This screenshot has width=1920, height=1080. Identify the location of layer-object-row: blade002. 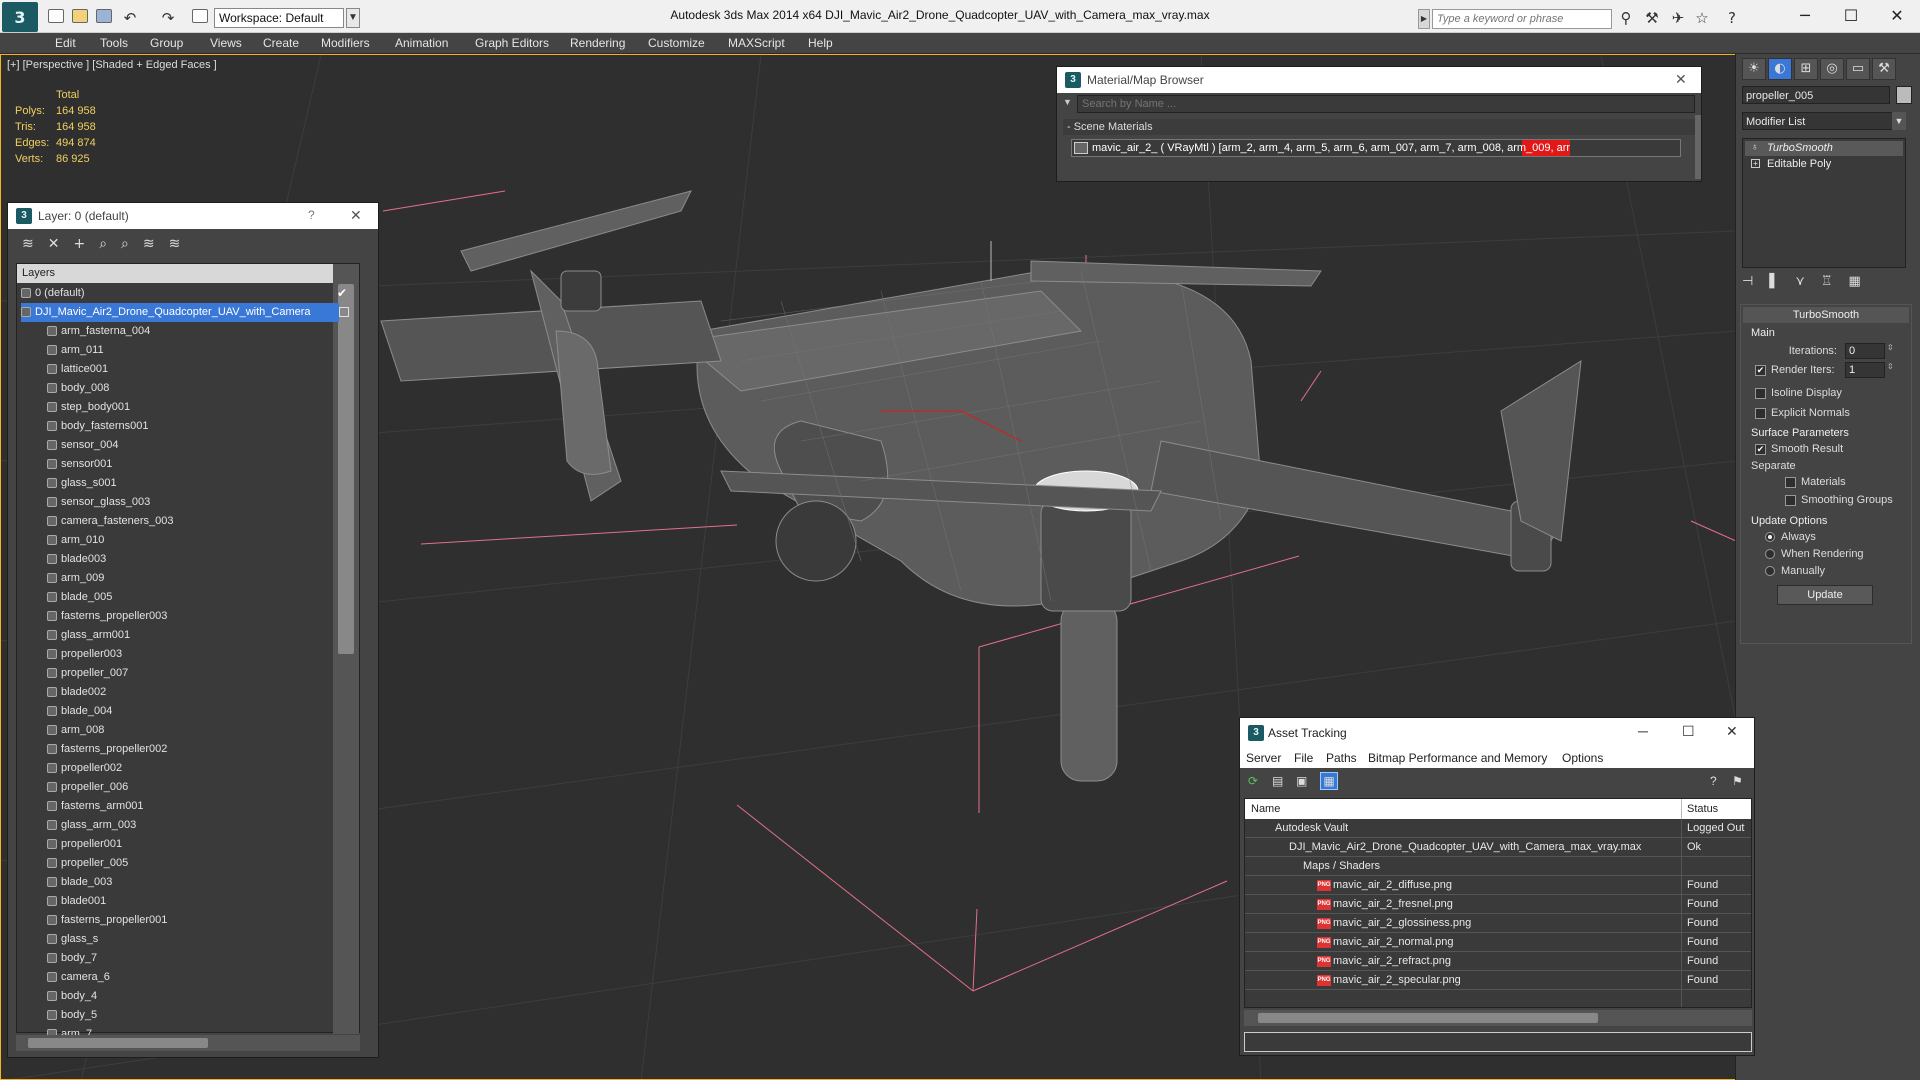
(206, 692).